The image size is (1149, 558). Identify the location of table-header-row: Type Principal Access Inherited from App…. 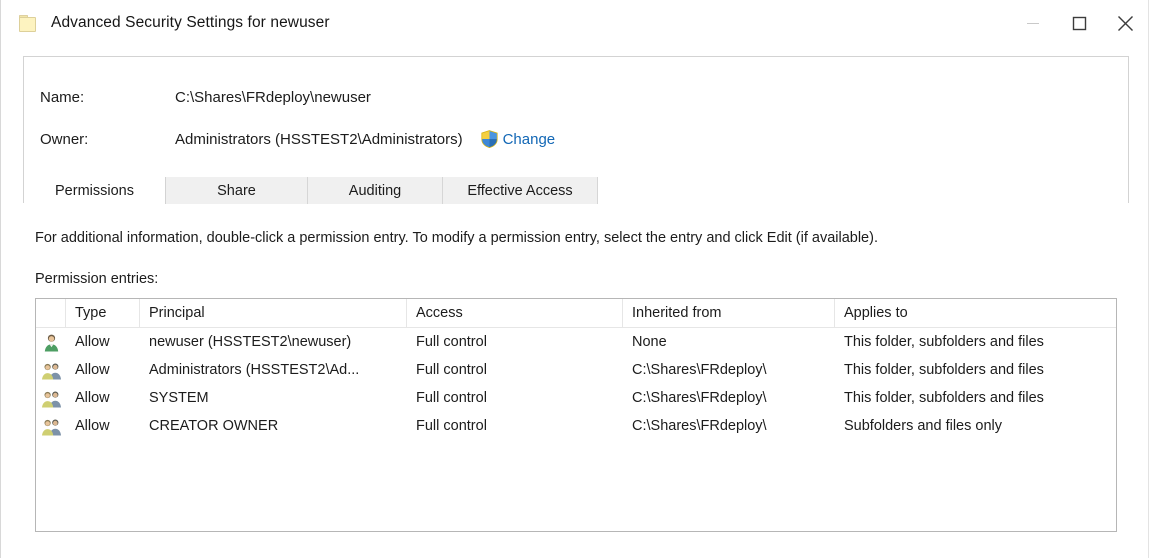
(576, 313).